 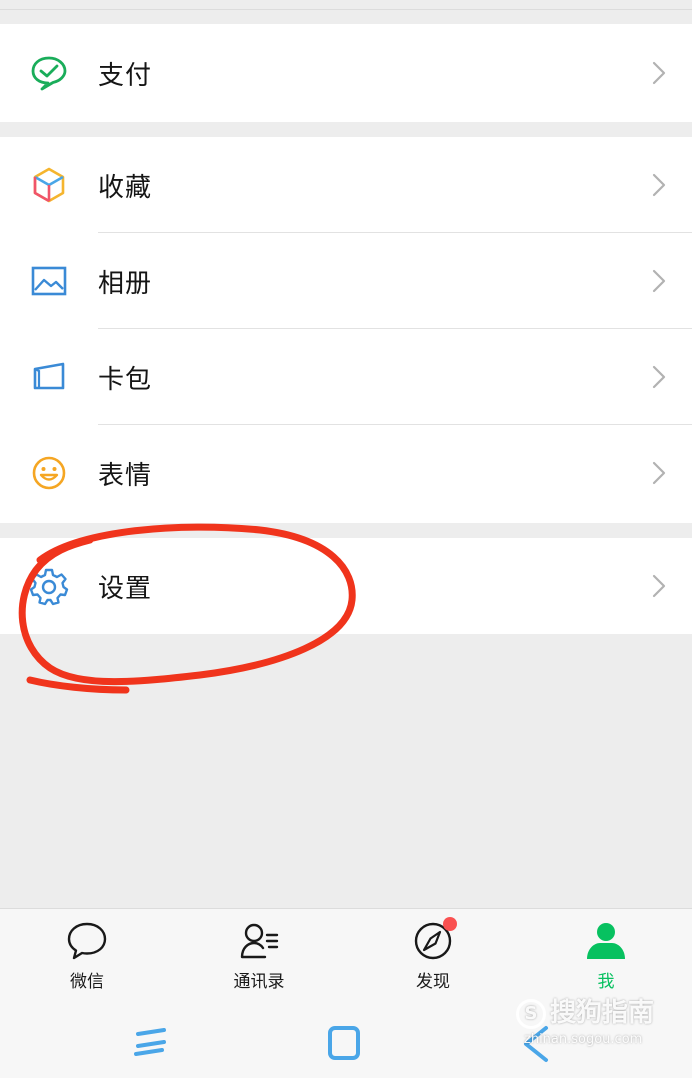 I want to click on menu-item-label: 相册, so click(x=125, y=283).